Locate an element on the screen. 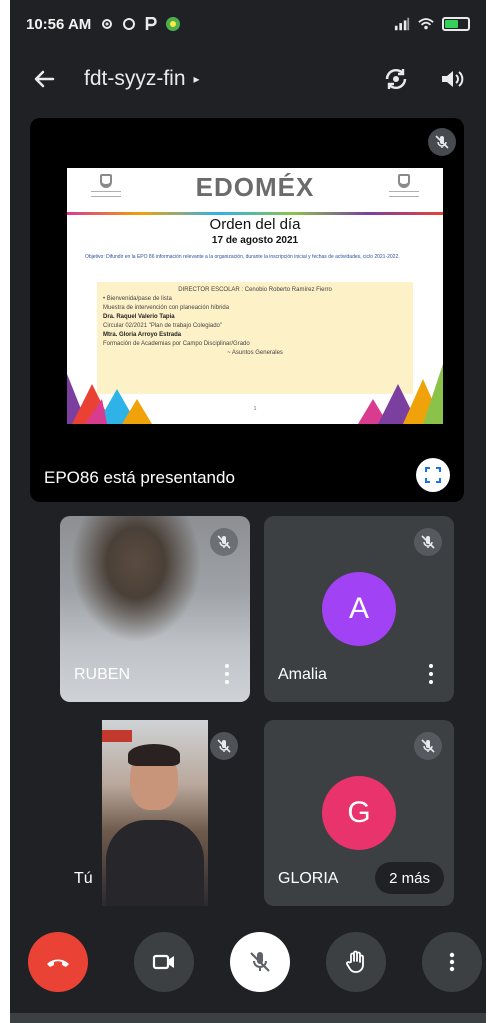 The width and height of the screenshot is (496, 1023). participant-tile-ruben: RUBEN is located at coordinates (155, 609).